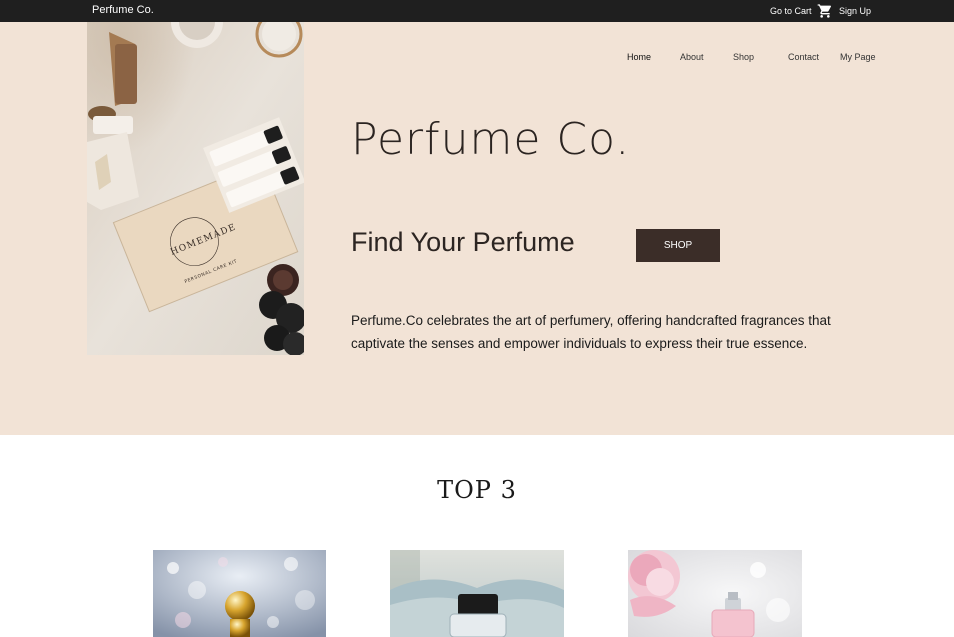 This screenshot has width=954, height=637. Describe the element at coordinates (463, 242) in the screenshot. I see `hero-tagline: Find Your Perfume` at that location.